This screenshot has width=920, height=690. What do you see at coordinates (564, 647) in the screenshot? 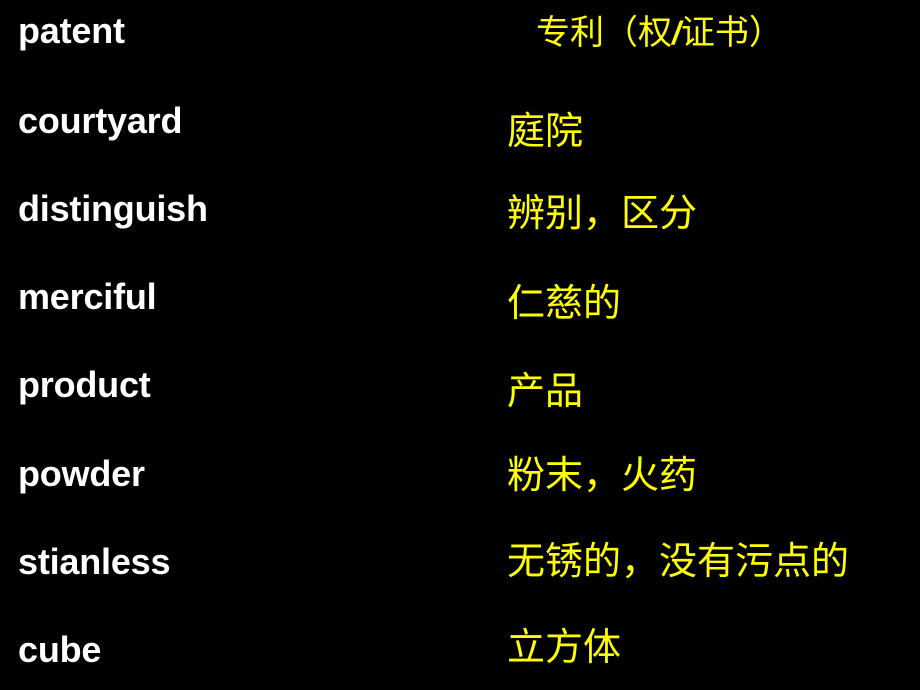
I see `chinese-gloss: 立方体` at bounding box center [564, 647].